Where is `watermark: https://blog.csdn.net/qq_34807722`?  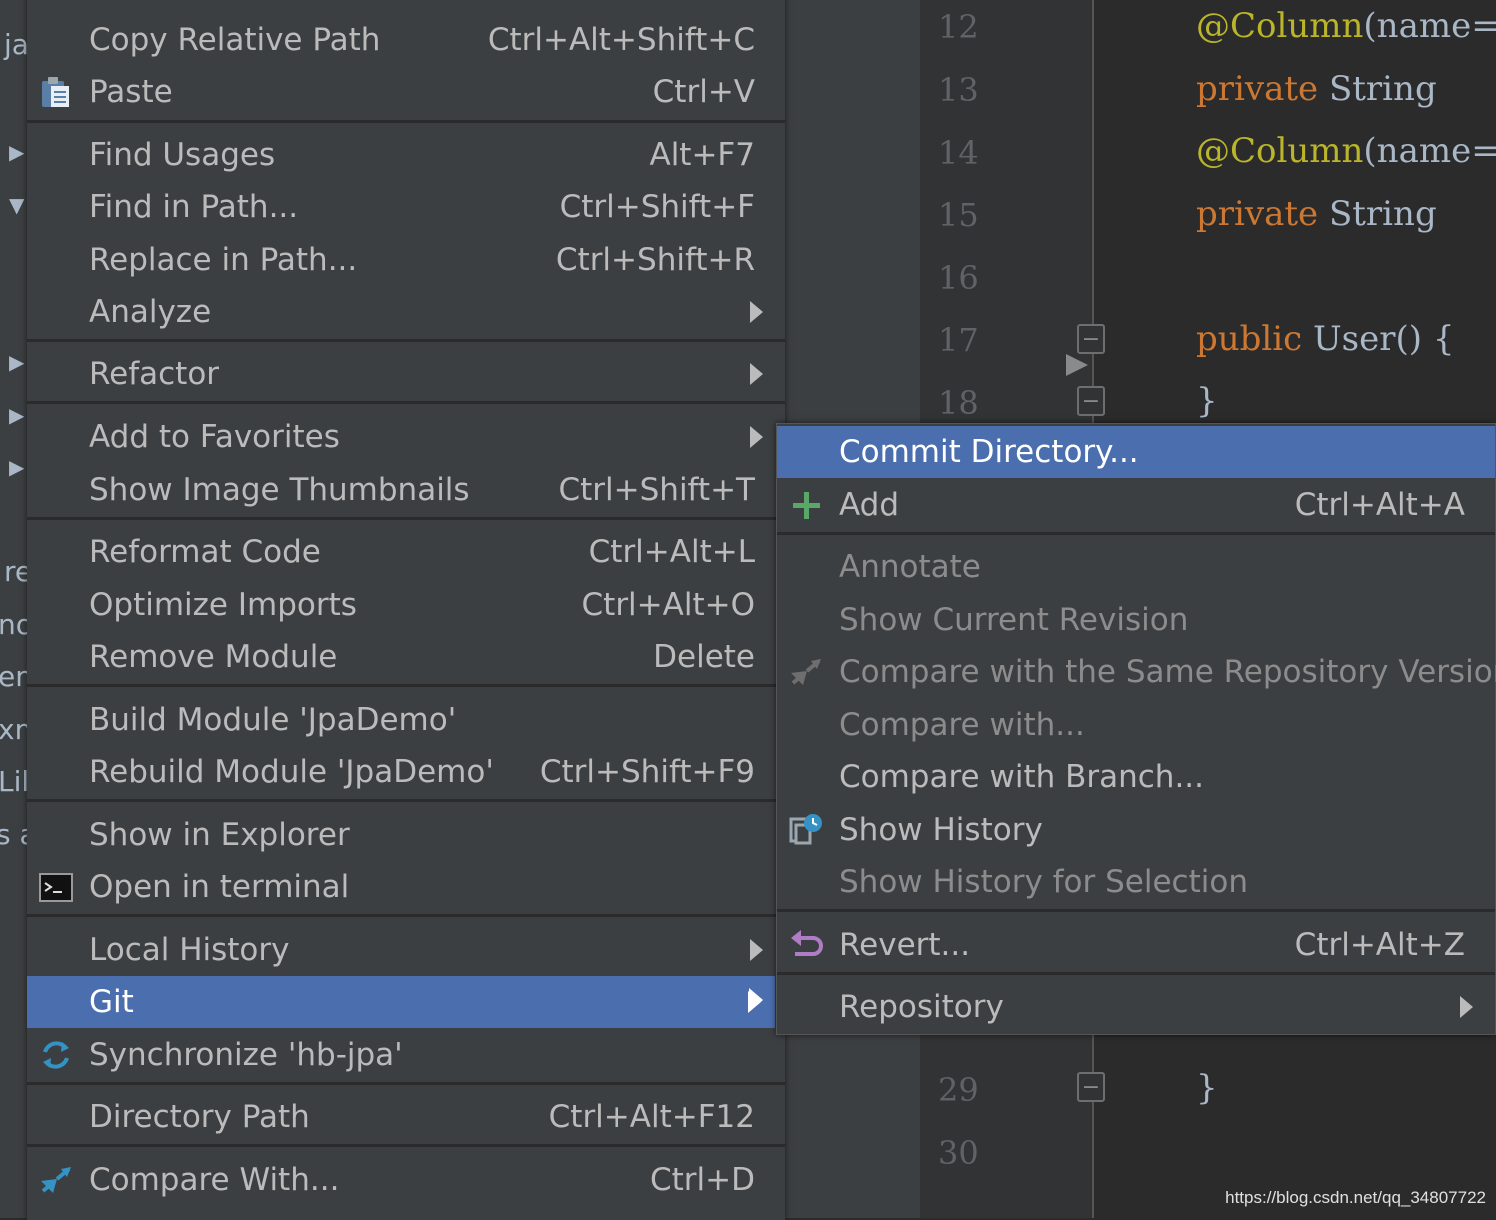 watermark: https://blog.csdn.net/qq_34807722 is located at coordinates (1355, 1197).